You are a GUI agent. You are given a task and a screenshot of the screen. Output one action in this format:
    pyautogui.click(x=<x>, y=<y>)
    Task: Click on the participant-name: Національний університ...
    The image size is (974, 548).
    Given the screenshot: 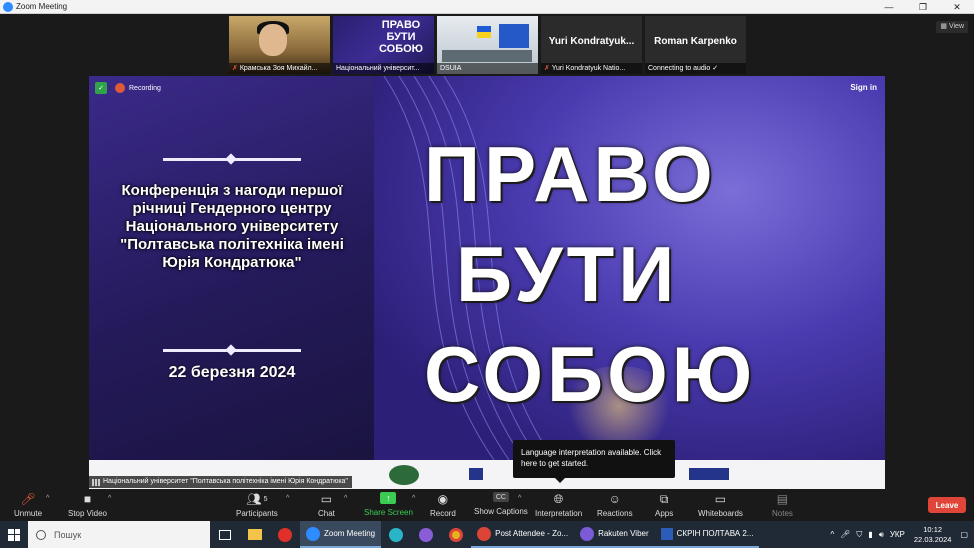 What is the action you would take?
    pyautogui.click(x=383, y=68)
    